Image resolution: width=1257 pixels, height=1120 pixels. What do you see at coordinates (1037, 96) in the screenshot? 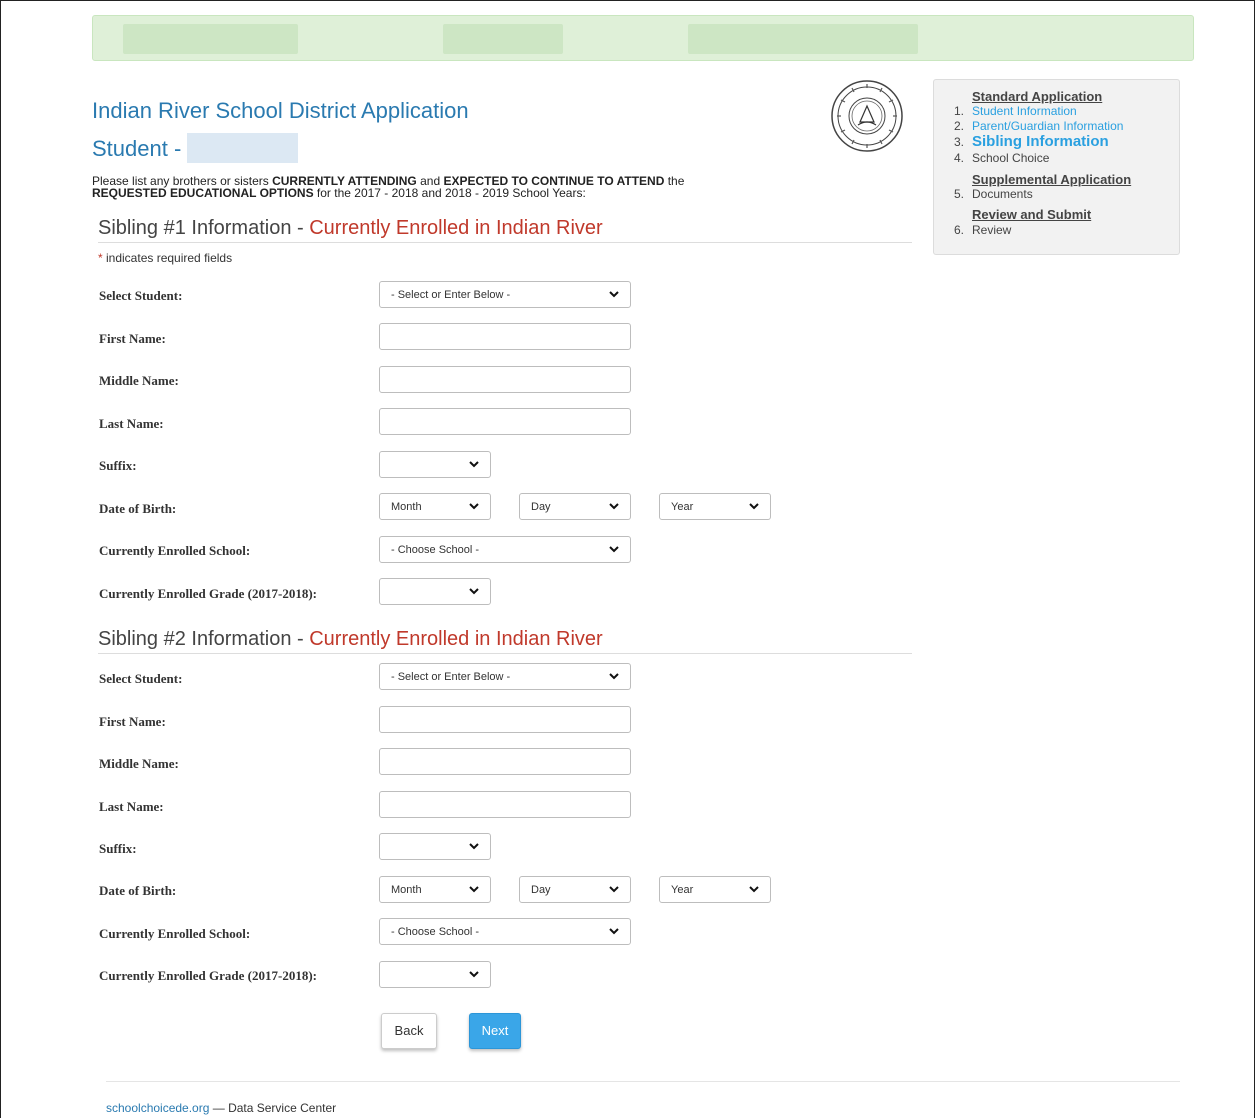
I see `standard-application-heading: Standard Application` at bounding box center [1037, 96].